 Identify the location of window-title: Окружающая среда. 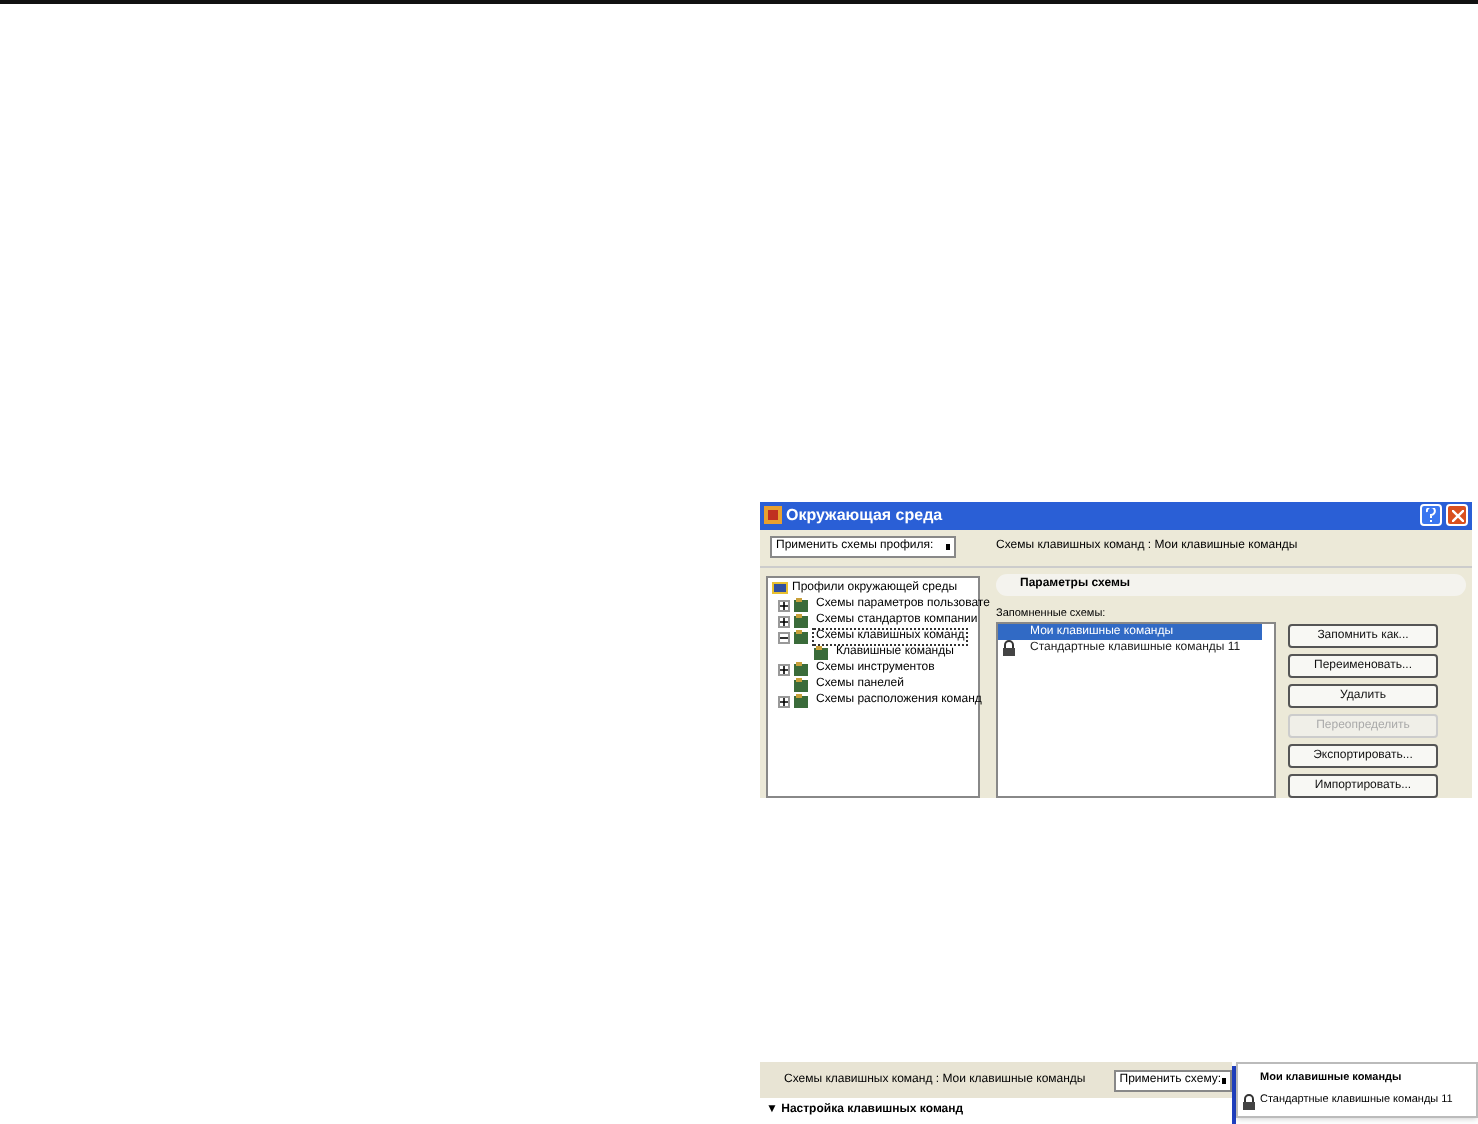
(864, 515).